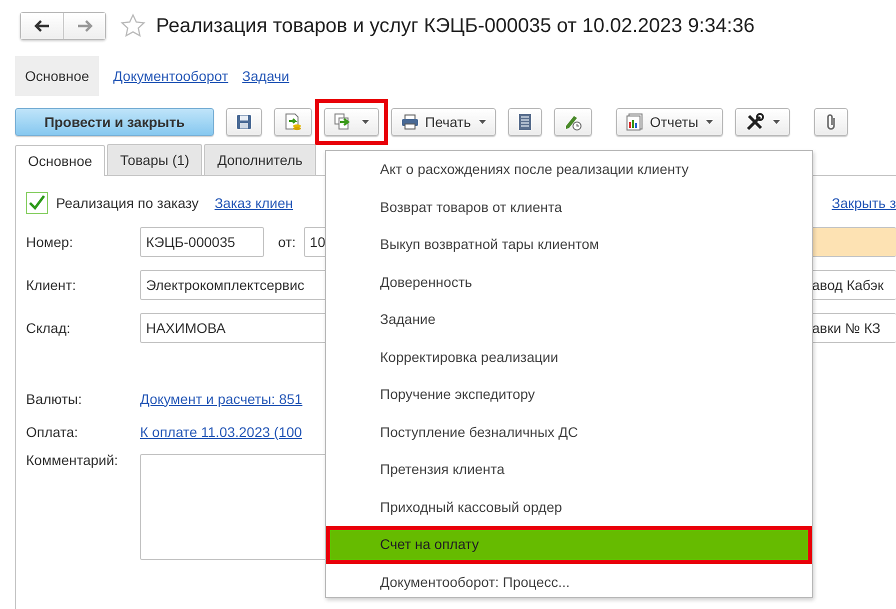 This screenshot has height=609, width=896. I want to click on back-arrow-icon, so click(42, 26).